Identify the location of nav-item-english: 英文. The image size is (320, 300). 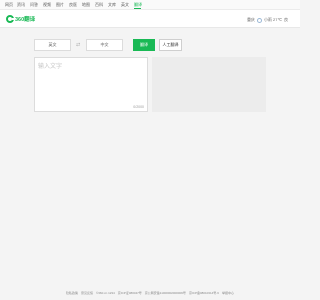
(125, 4).